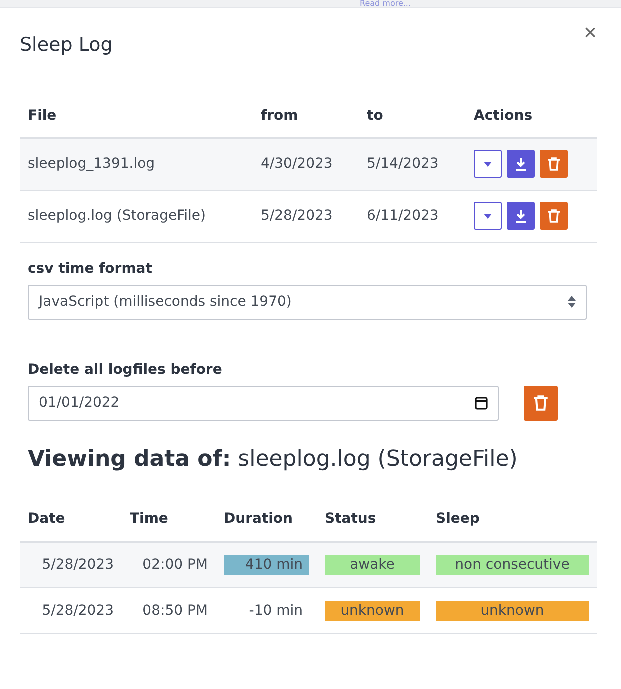 The height and width of the screenshot is (689, 621). I want to click on status-tag: awake, so click(372, 564).